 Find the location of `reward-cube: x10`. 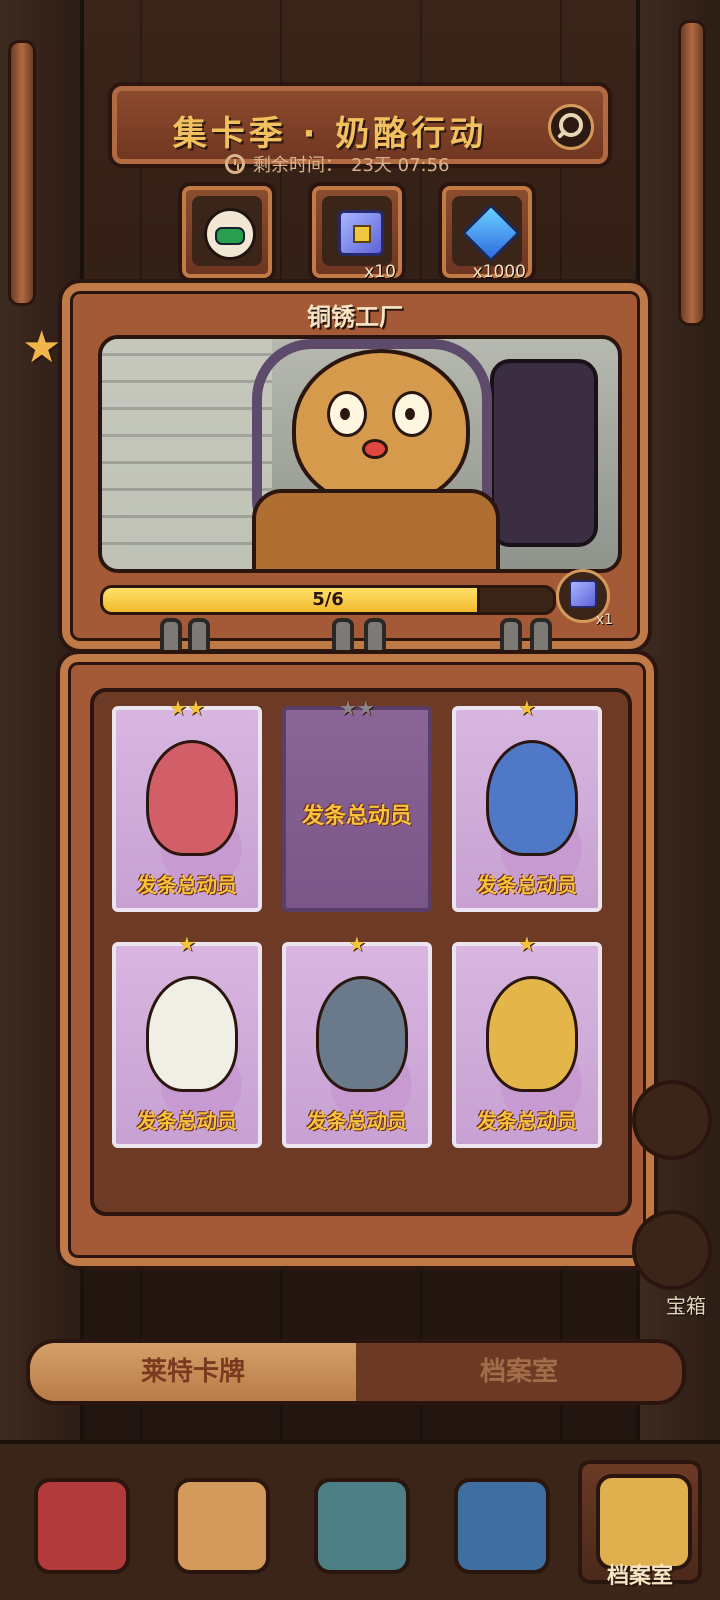

reward-cube: x10 is located at coordinates (357, 232).